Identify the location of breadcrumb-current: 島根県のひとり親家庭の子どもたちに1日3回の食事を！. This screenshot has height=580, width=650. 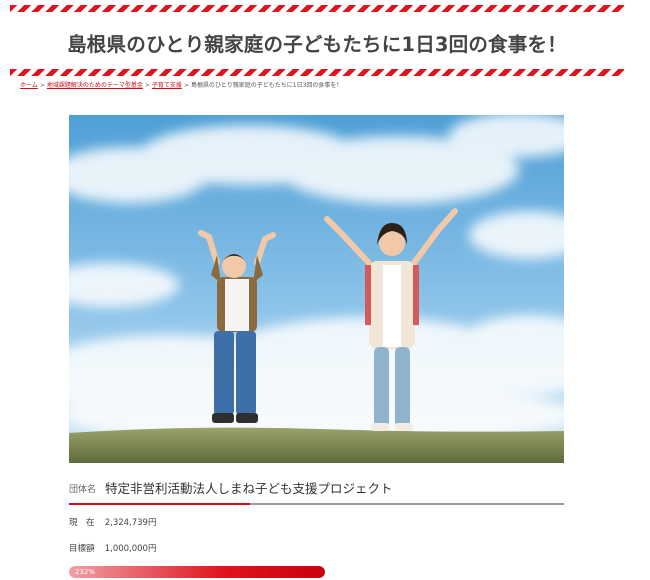
(266, 85).